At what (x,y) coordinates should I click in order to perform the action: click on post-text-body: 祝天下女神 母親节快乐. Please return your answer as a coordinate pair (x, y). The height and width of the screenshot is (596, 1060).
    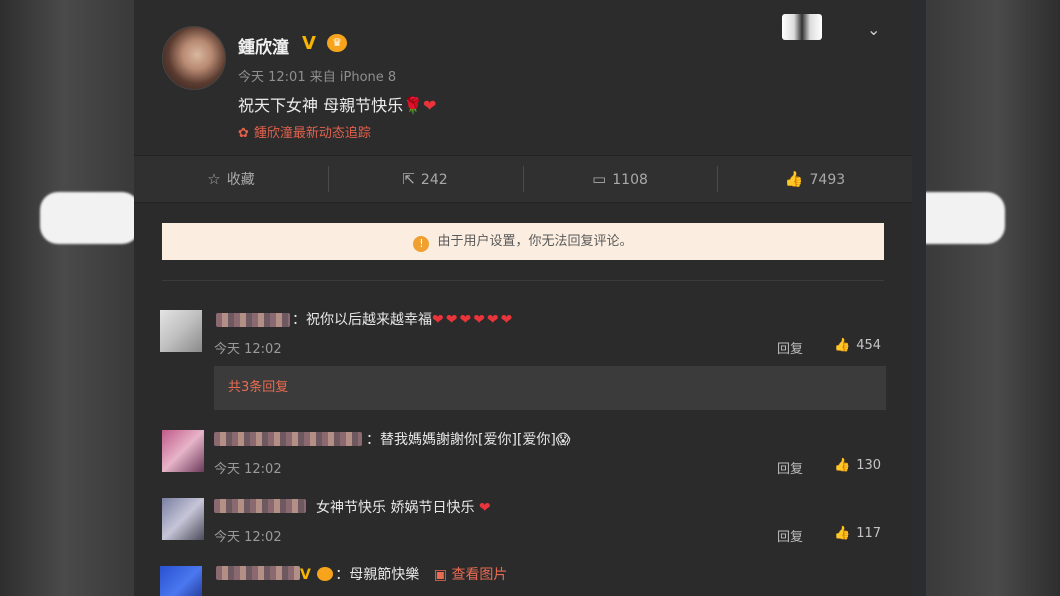
    Looking at the image, I should click on (321, 105).